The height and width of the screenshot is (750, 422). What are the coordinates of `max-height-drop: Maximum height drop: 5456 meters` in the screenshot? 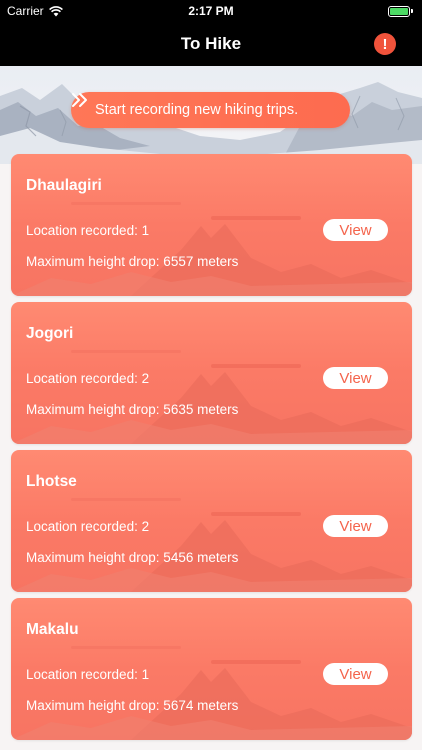 It's located at (132, 557).